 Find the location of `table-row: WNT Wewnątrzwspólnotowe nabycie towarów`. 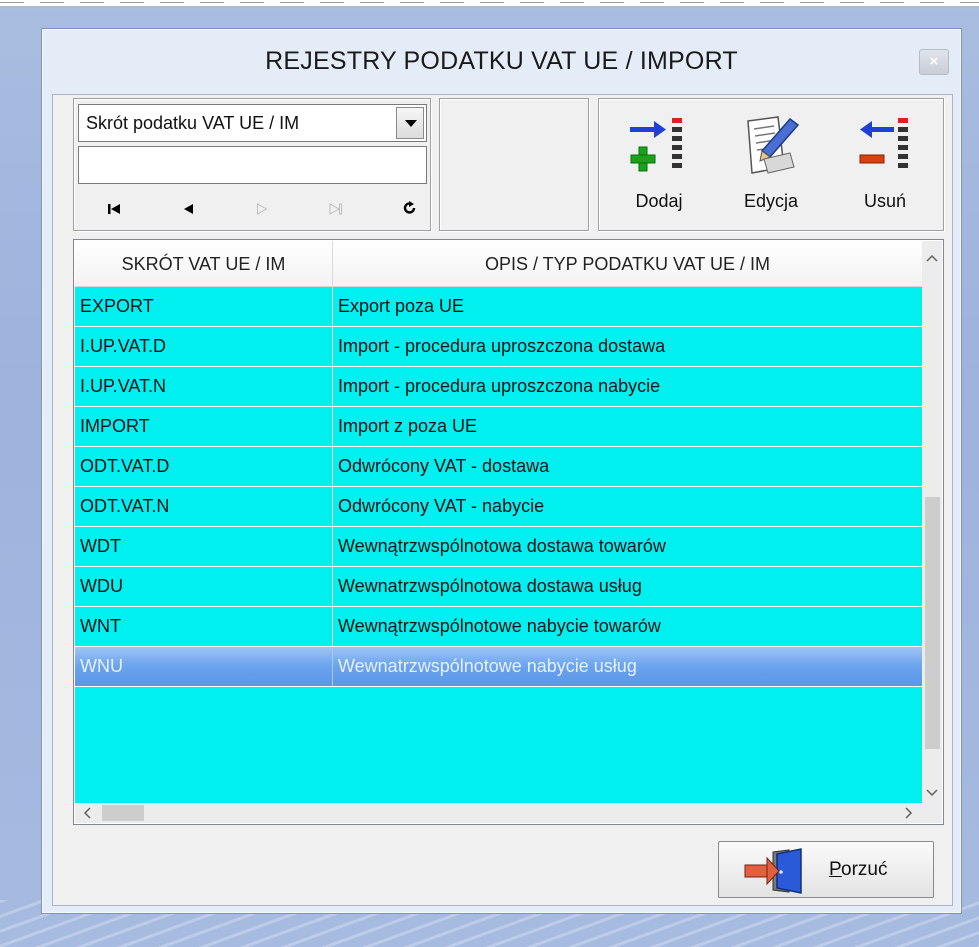

table-row: WNT Wewnątrzwspólnotowe nabycie towarów is located at coordinates (499, 627).